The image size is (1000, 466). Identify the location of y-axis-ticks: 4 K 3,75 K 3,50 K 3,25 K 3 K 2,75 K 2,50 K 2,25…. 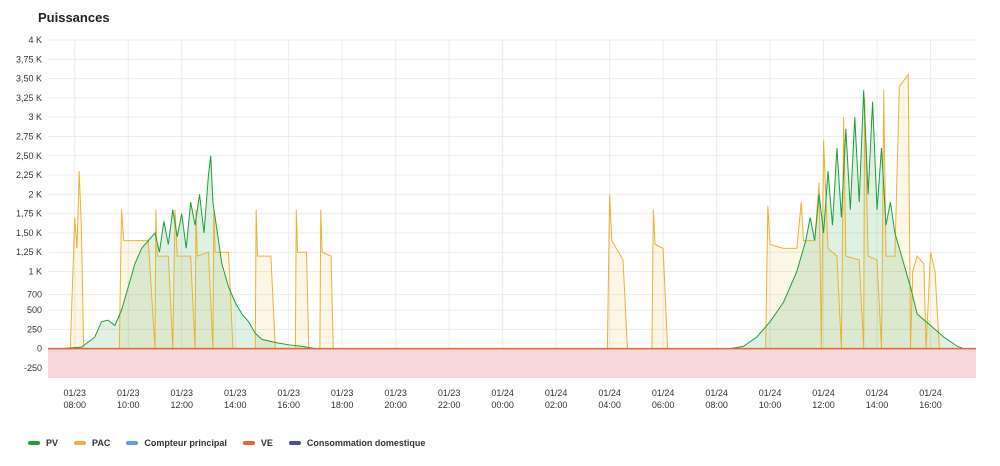
(29, 204).